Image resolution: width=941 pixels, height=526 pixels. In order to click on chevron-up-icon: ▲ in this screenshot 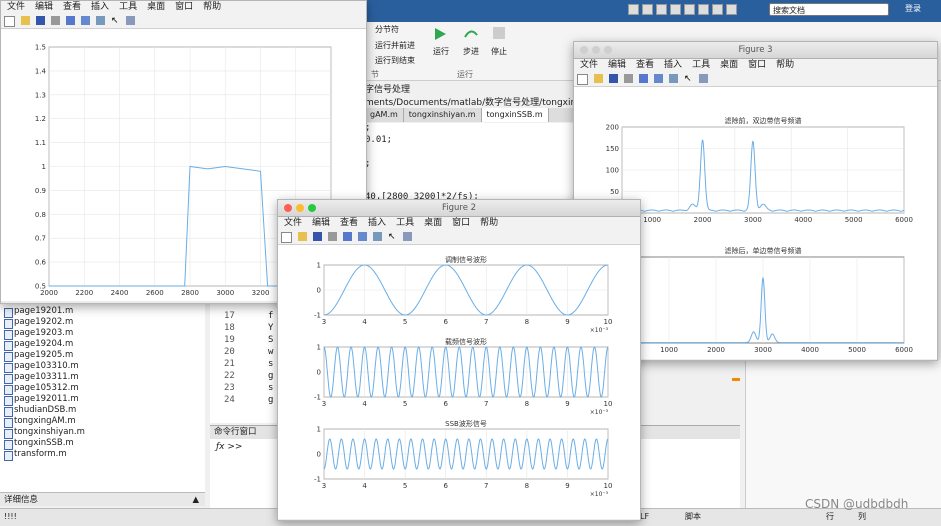, I will do `click(195, 500)`.